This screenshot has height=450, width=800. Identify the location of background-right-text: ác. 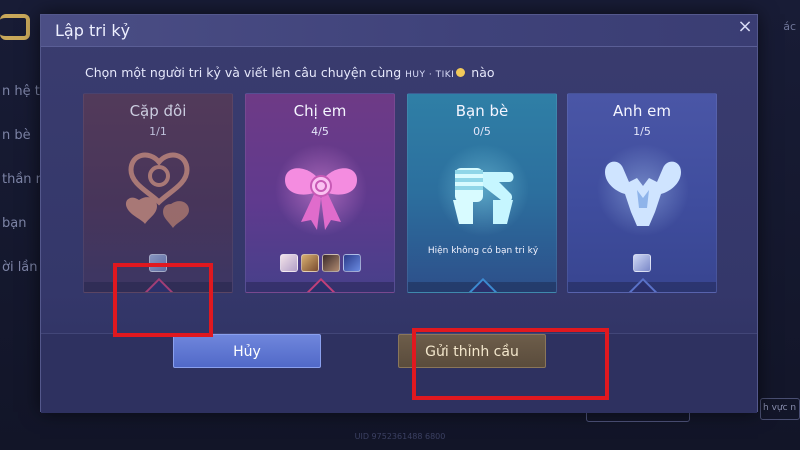
(789, 26).